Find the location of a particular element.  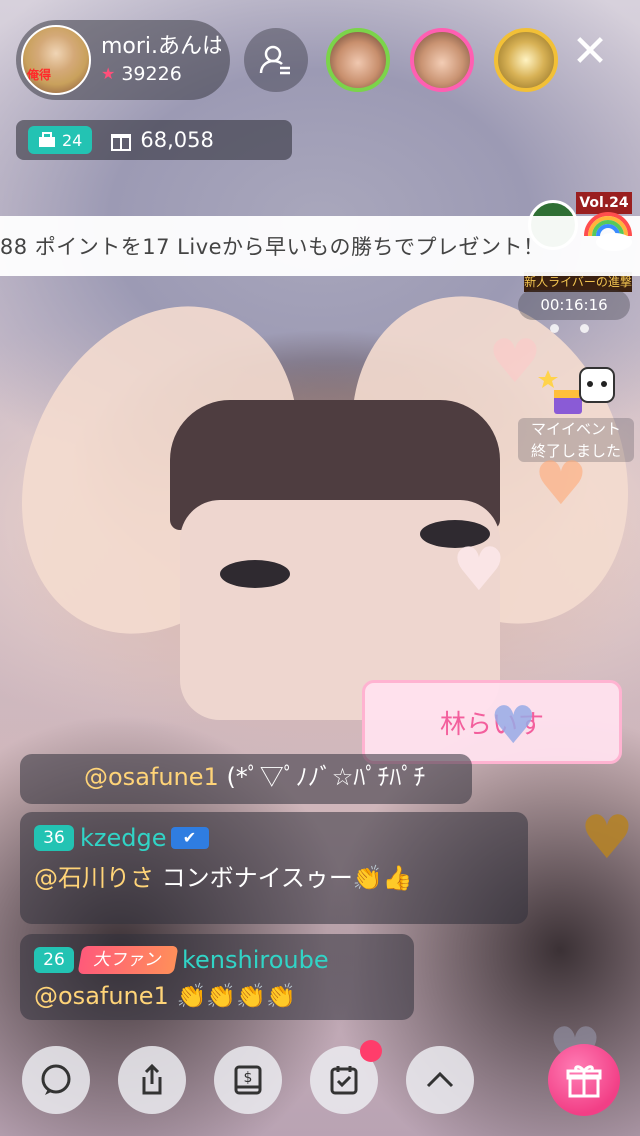

user-level-badge: 26 is located at coordinates (54, 960).